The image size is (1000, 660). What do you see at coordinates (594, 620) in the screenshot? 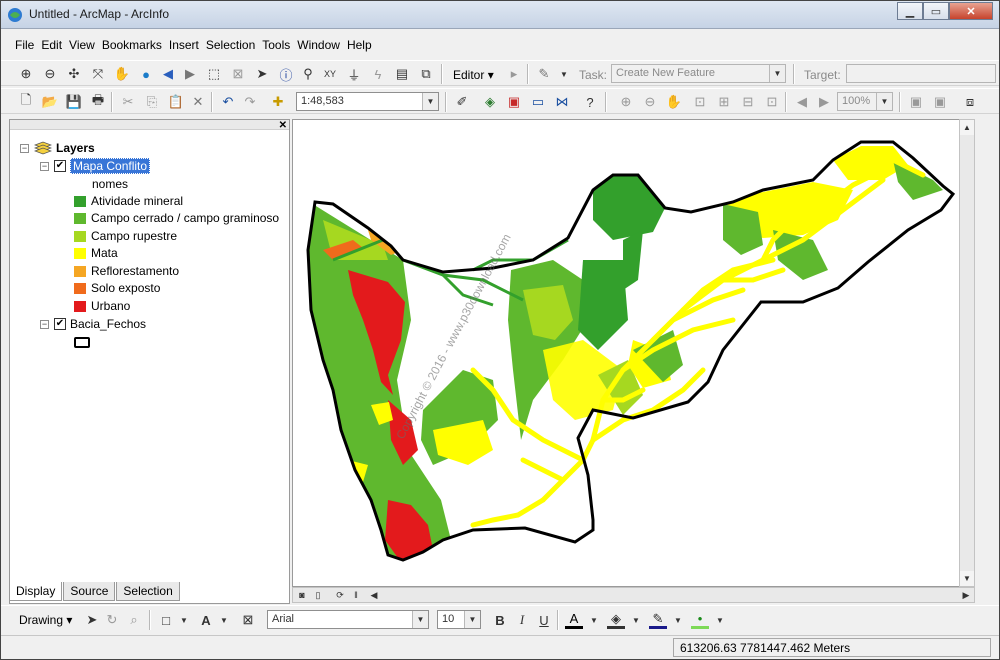
I see `font-color-dropdown-icon: ▼` at bounding box center [594, 620].